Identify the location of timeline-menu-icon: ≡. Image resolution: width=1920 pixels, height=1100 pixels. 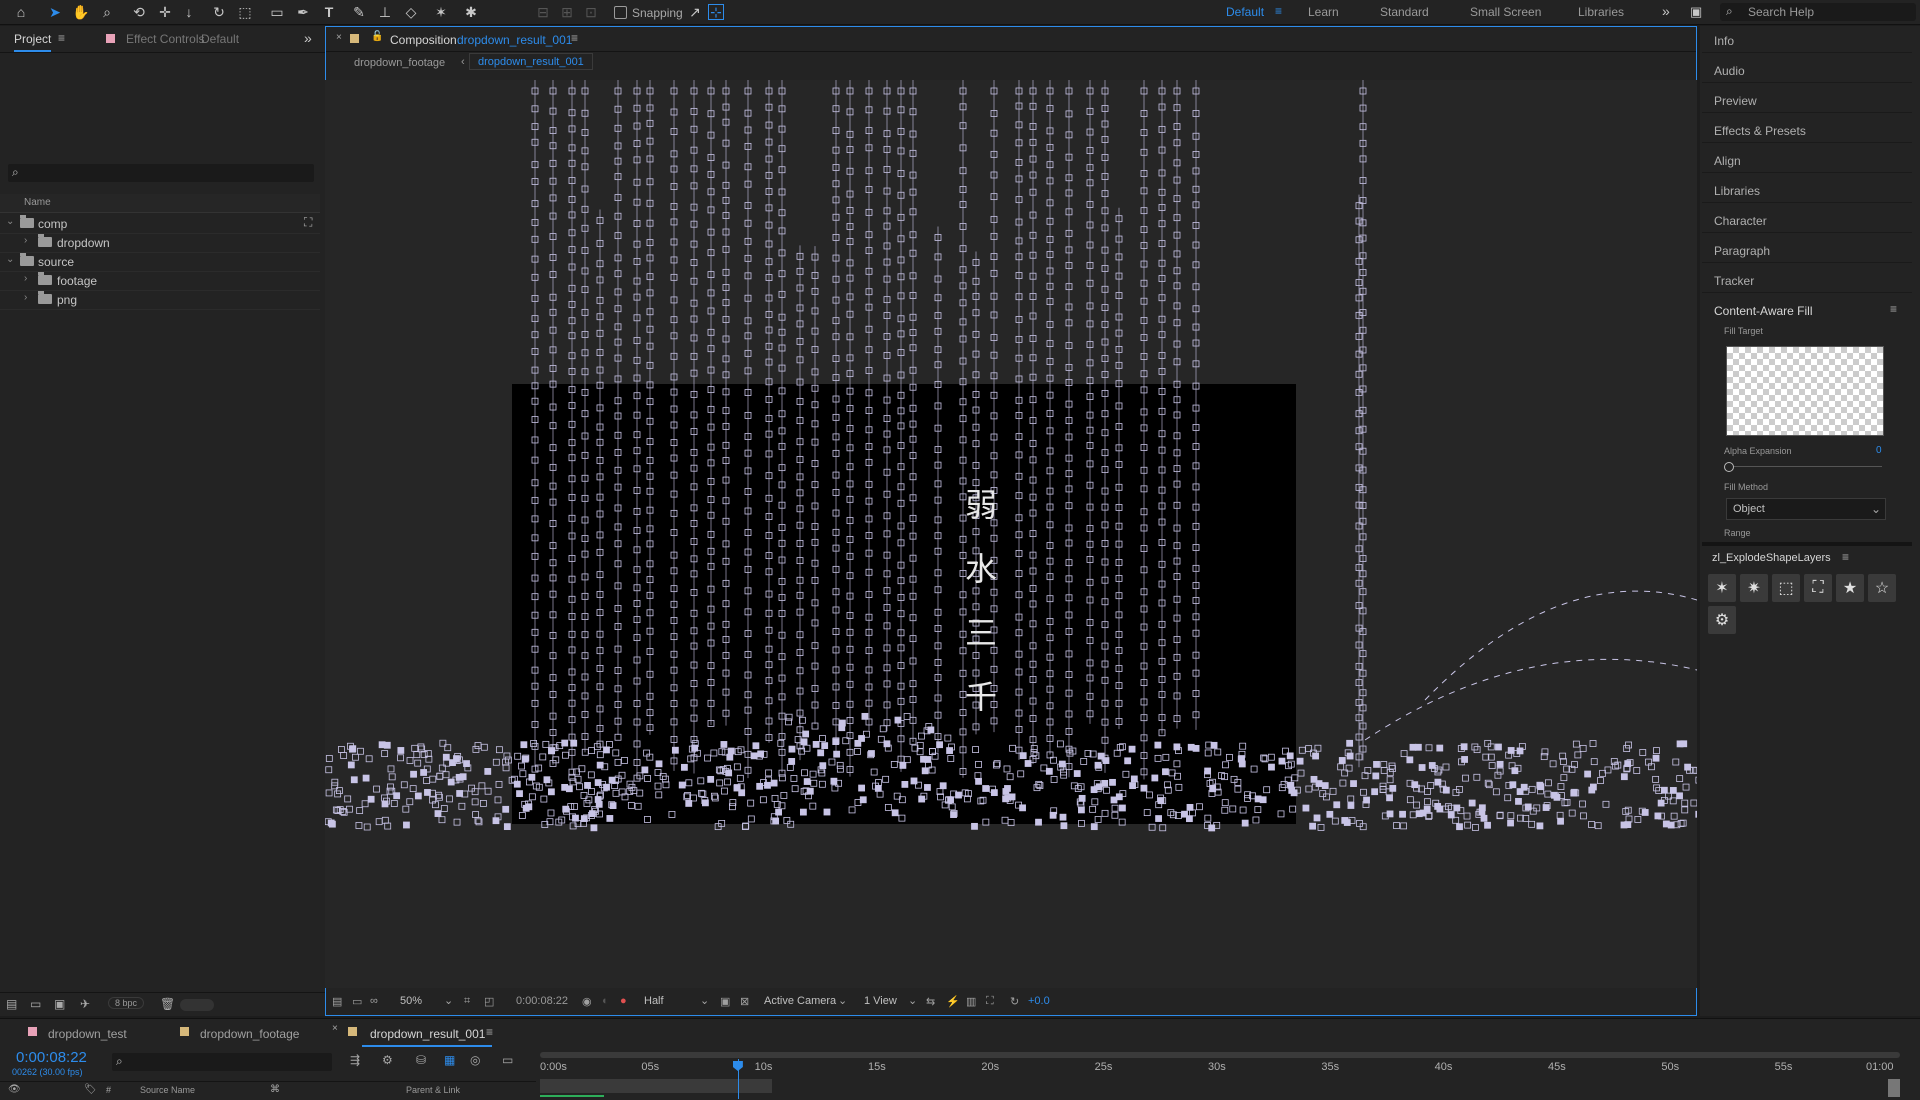
(489, 1032).